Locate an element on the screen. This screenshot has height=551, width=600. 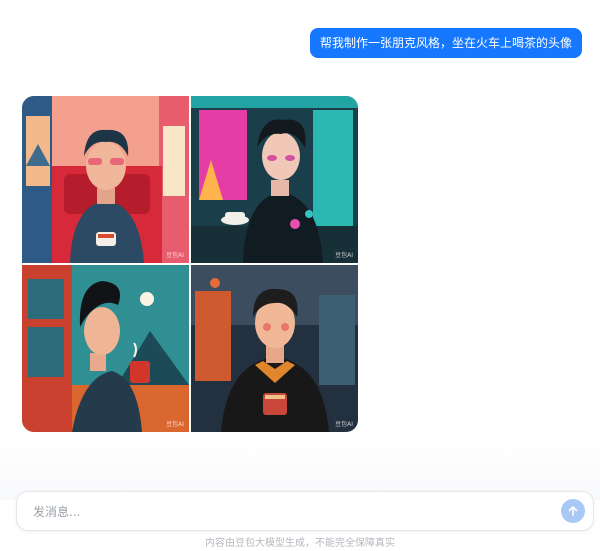
ai-disclaimer: 内容由豆包大模型生成，不能完全保障真实 is located at coordinates (300, 543).